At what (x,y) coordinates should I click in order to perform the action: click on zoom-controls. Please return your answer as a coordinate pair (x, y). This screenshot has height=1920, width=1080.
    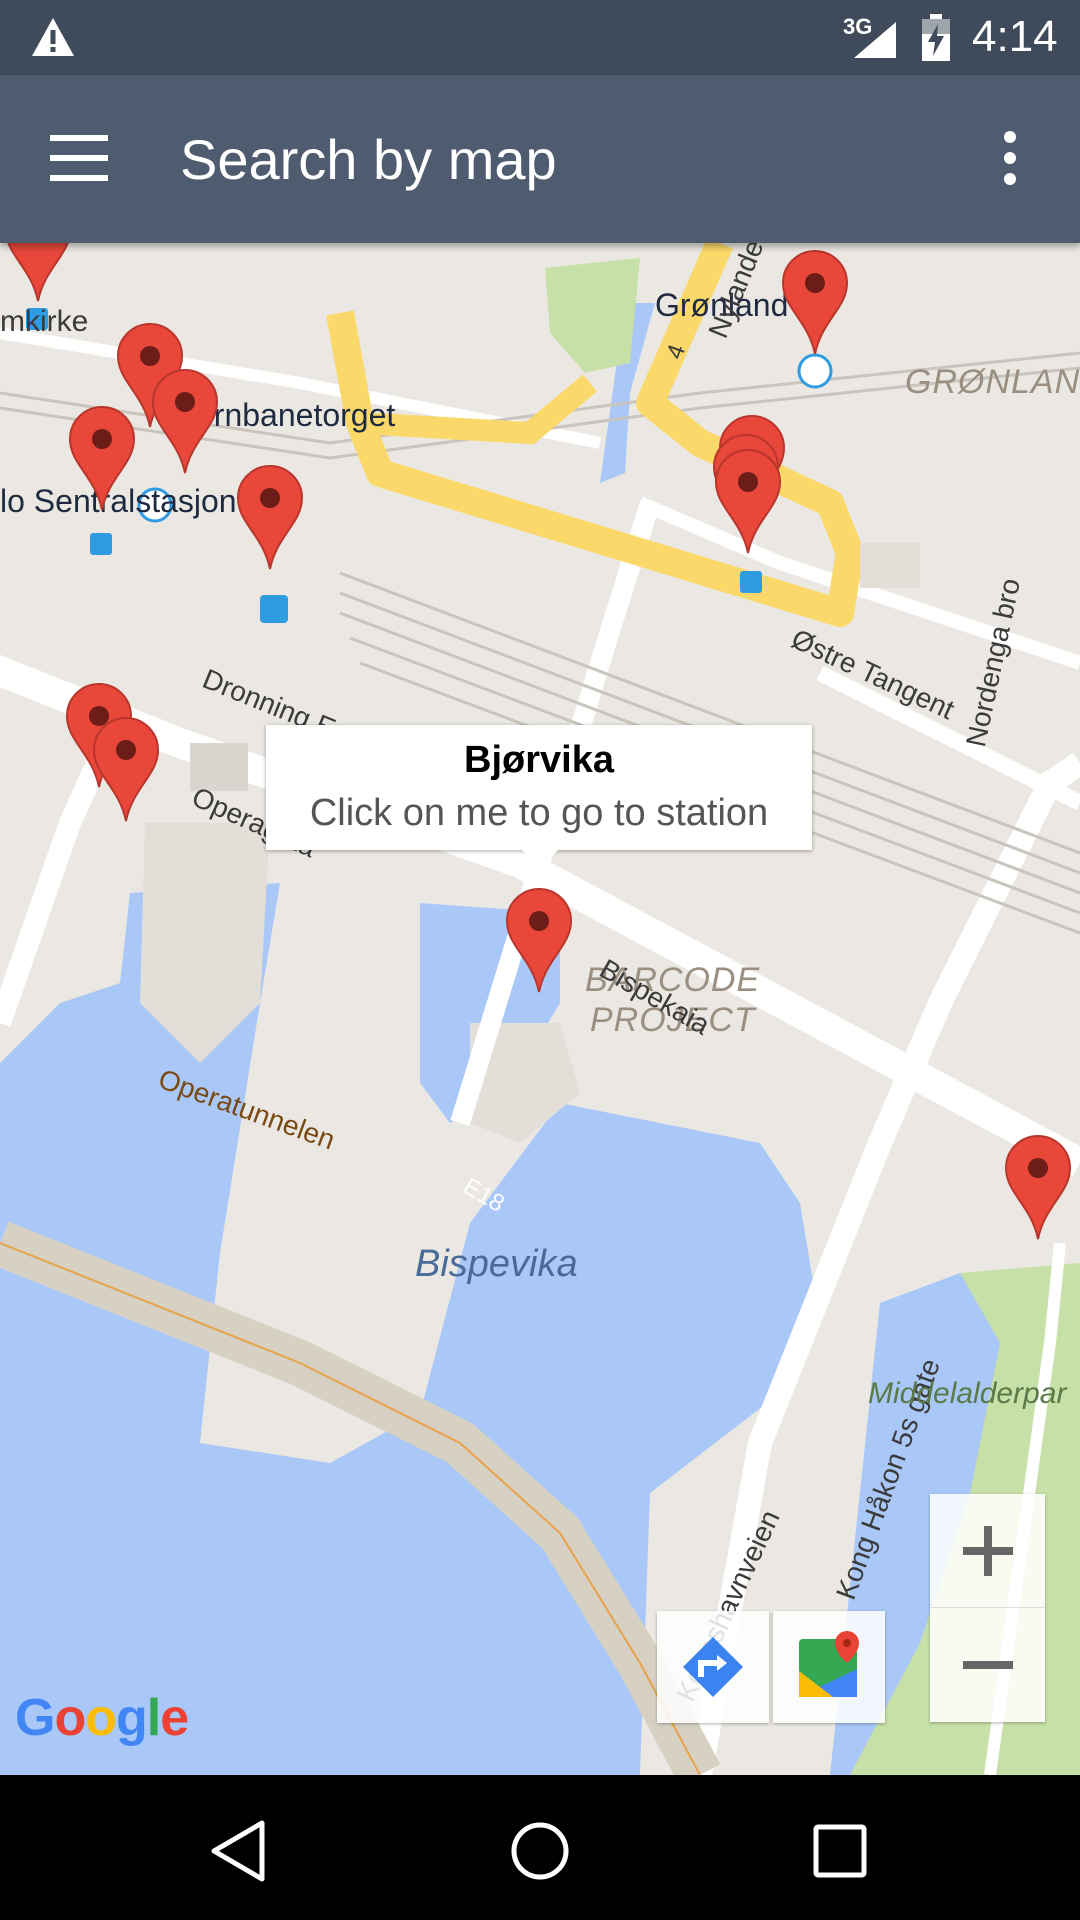
    Looking at the image, I should click on (987, 1608).